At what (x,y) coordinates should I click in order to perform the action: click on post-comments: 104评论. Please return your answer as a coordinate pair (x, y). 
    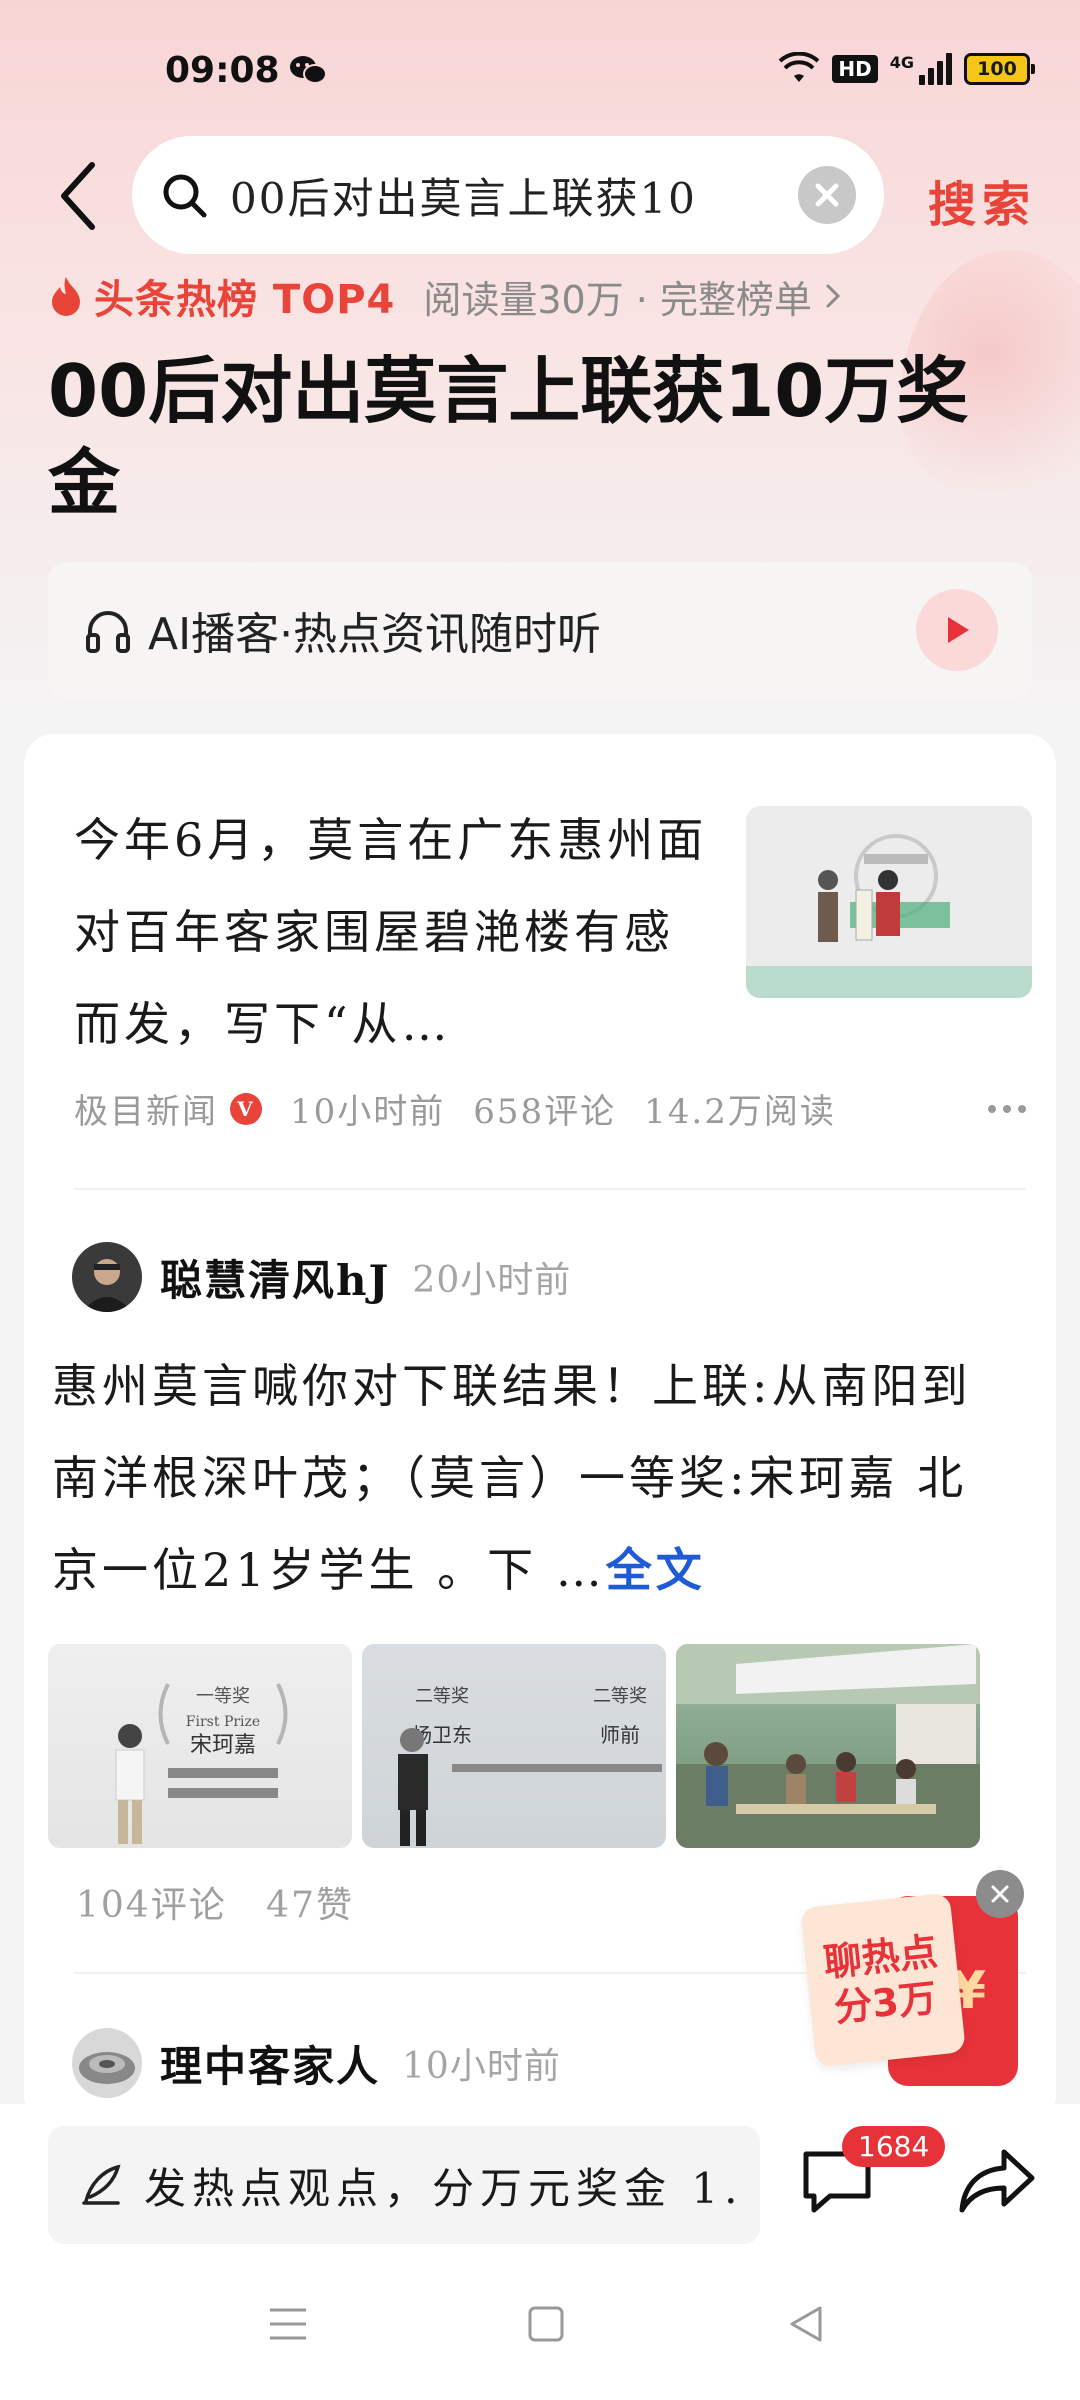
    Looking at the image, I should click on (151, 1905).